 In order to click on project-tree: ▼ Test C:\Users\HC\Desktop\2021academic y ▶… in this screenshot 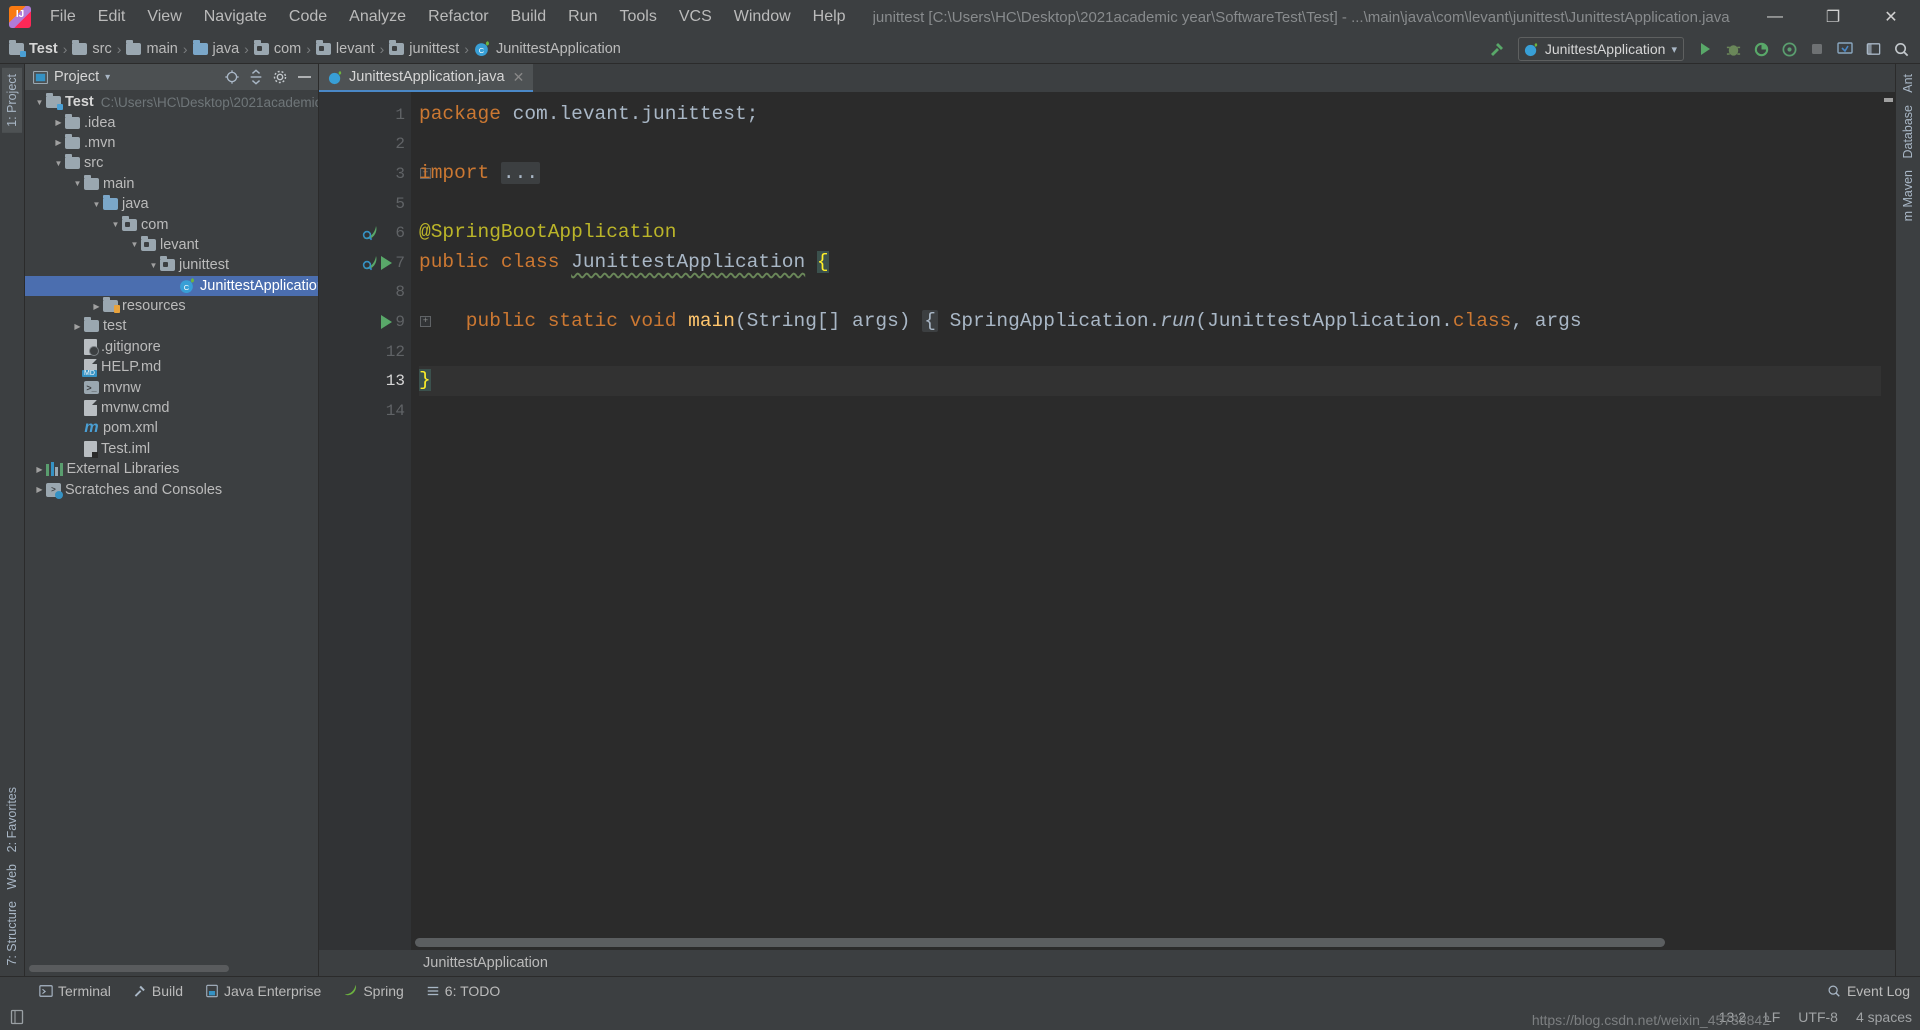, I will do `click(171, 526)`.